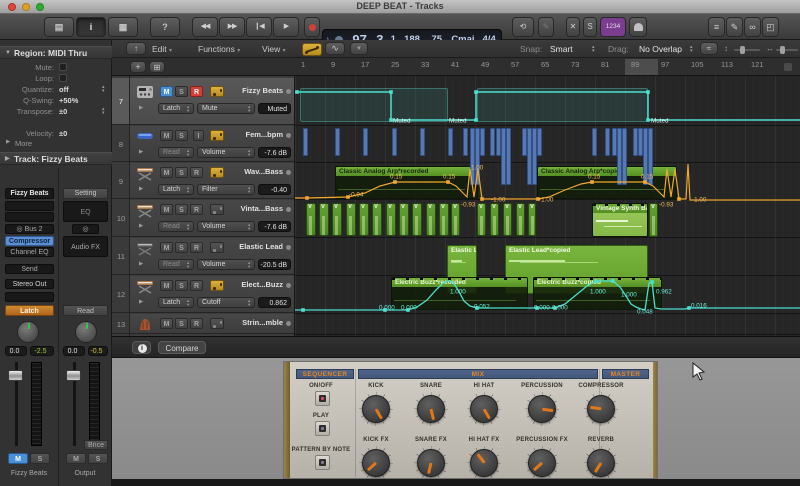 This screenshot has width=800, height=486. I want to click on track-number: 7, so click(120, 101).